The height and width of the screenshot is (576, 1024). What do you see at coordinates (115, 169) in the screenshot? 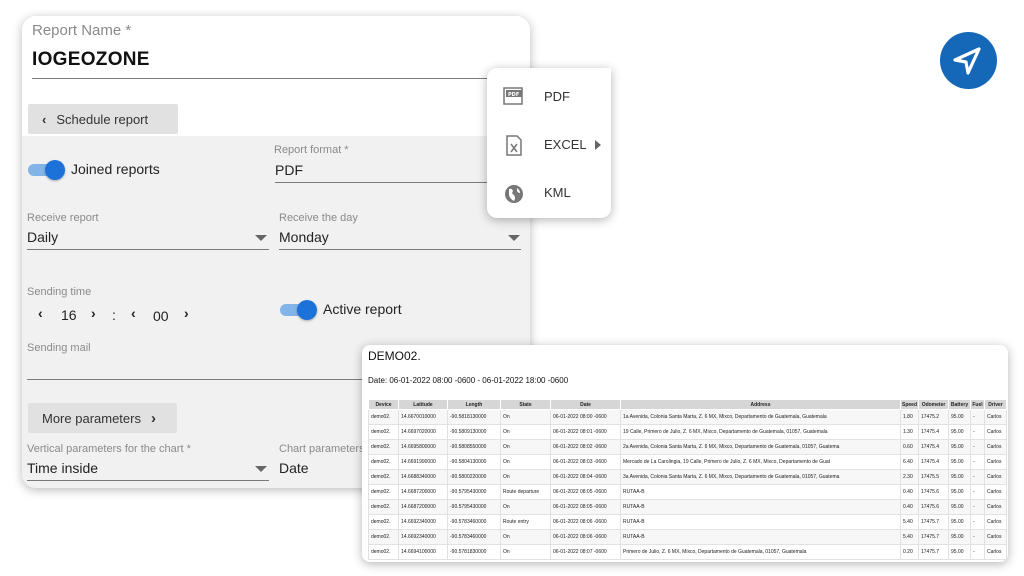
I see `joined-reports-label: Joined reports` at bounding box center [115, 169].